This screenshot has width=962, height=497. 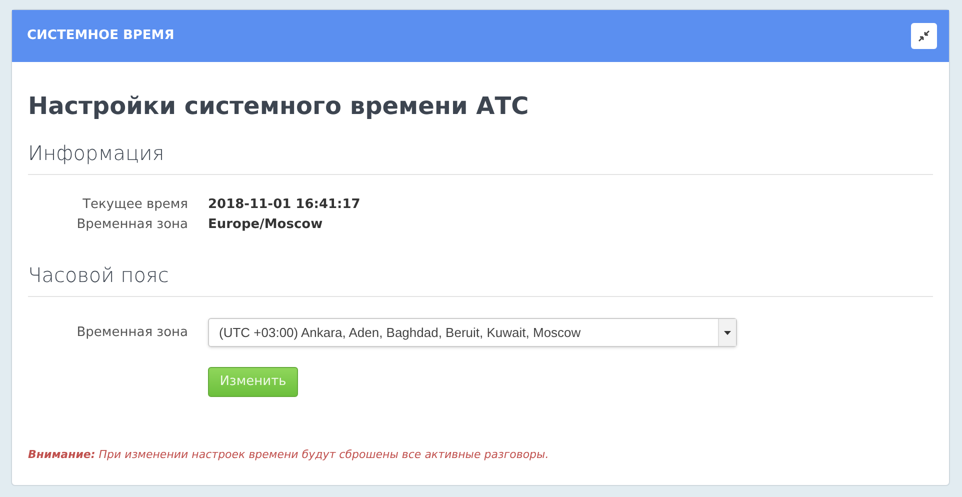 I want to click on info-label: Временная зона, so click(x=132, y=225).